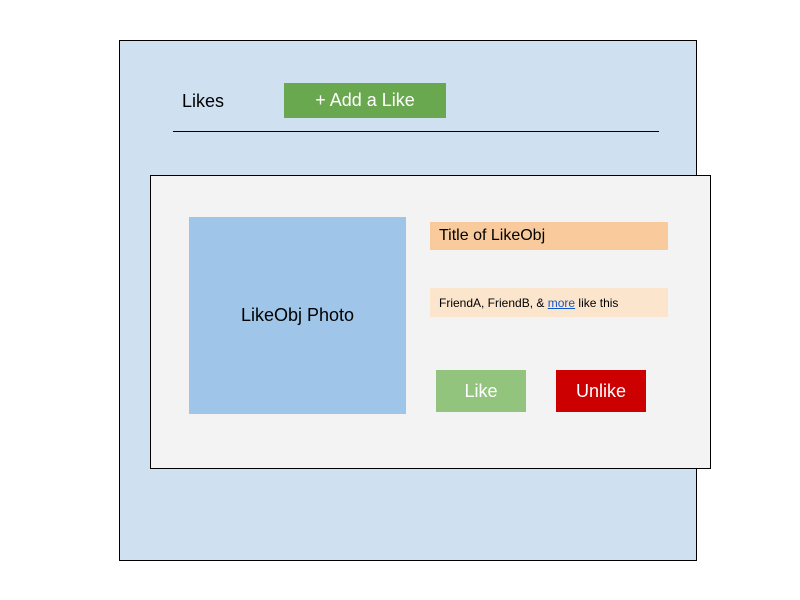 The width and height of the screenshot is (800, 600). I want to click on friends-like-summary: FriendA, FriendB, & more like this, so click(549, 302).